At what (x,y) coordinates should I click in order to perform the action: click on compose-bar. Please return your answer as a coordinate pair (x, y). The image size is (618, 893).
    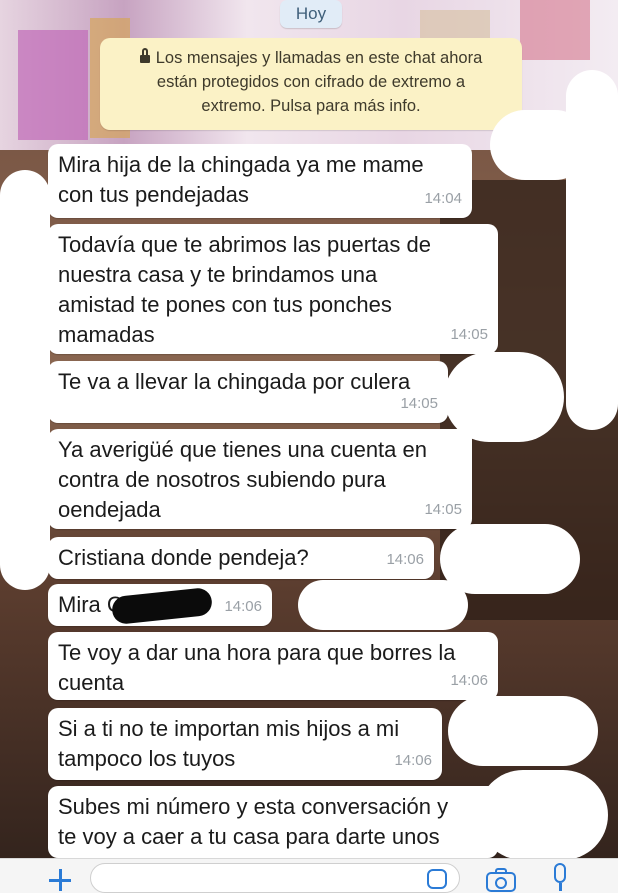
    Looking at the image, I should click on (309, 875).